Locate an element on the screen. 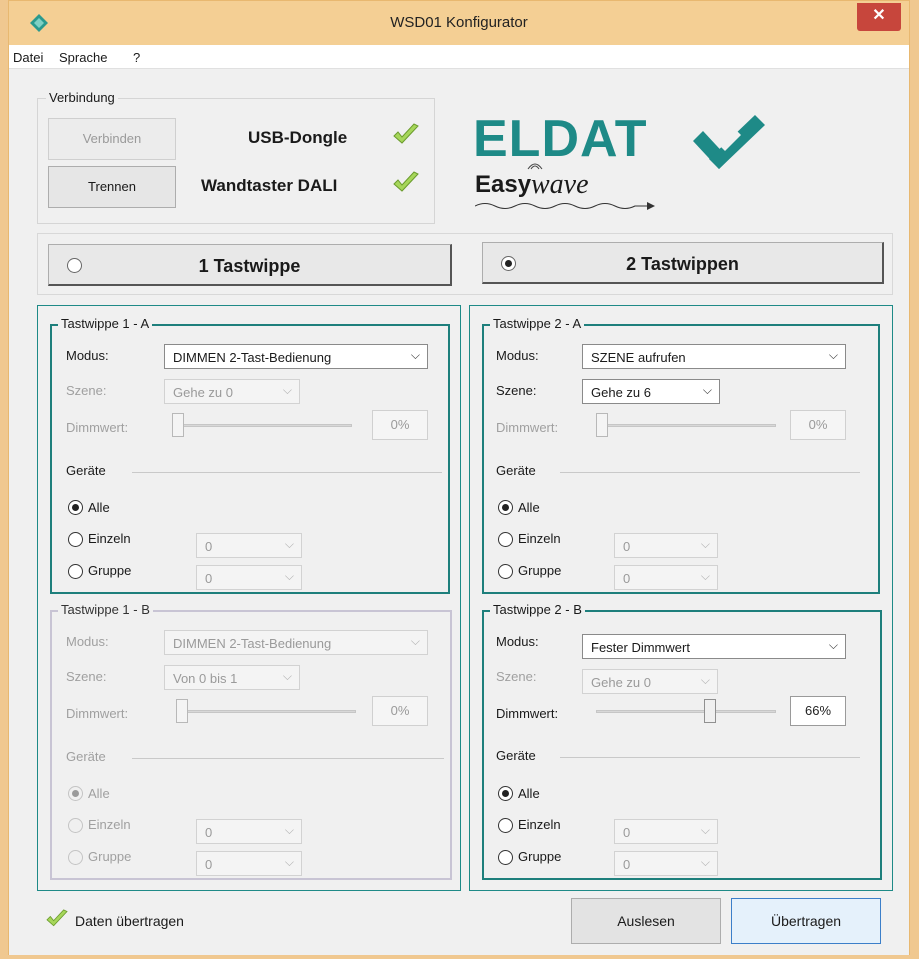 The height and width of the screenshot is (959, 919). transfer-button: Übertragen is located at coordinates (806, 921).